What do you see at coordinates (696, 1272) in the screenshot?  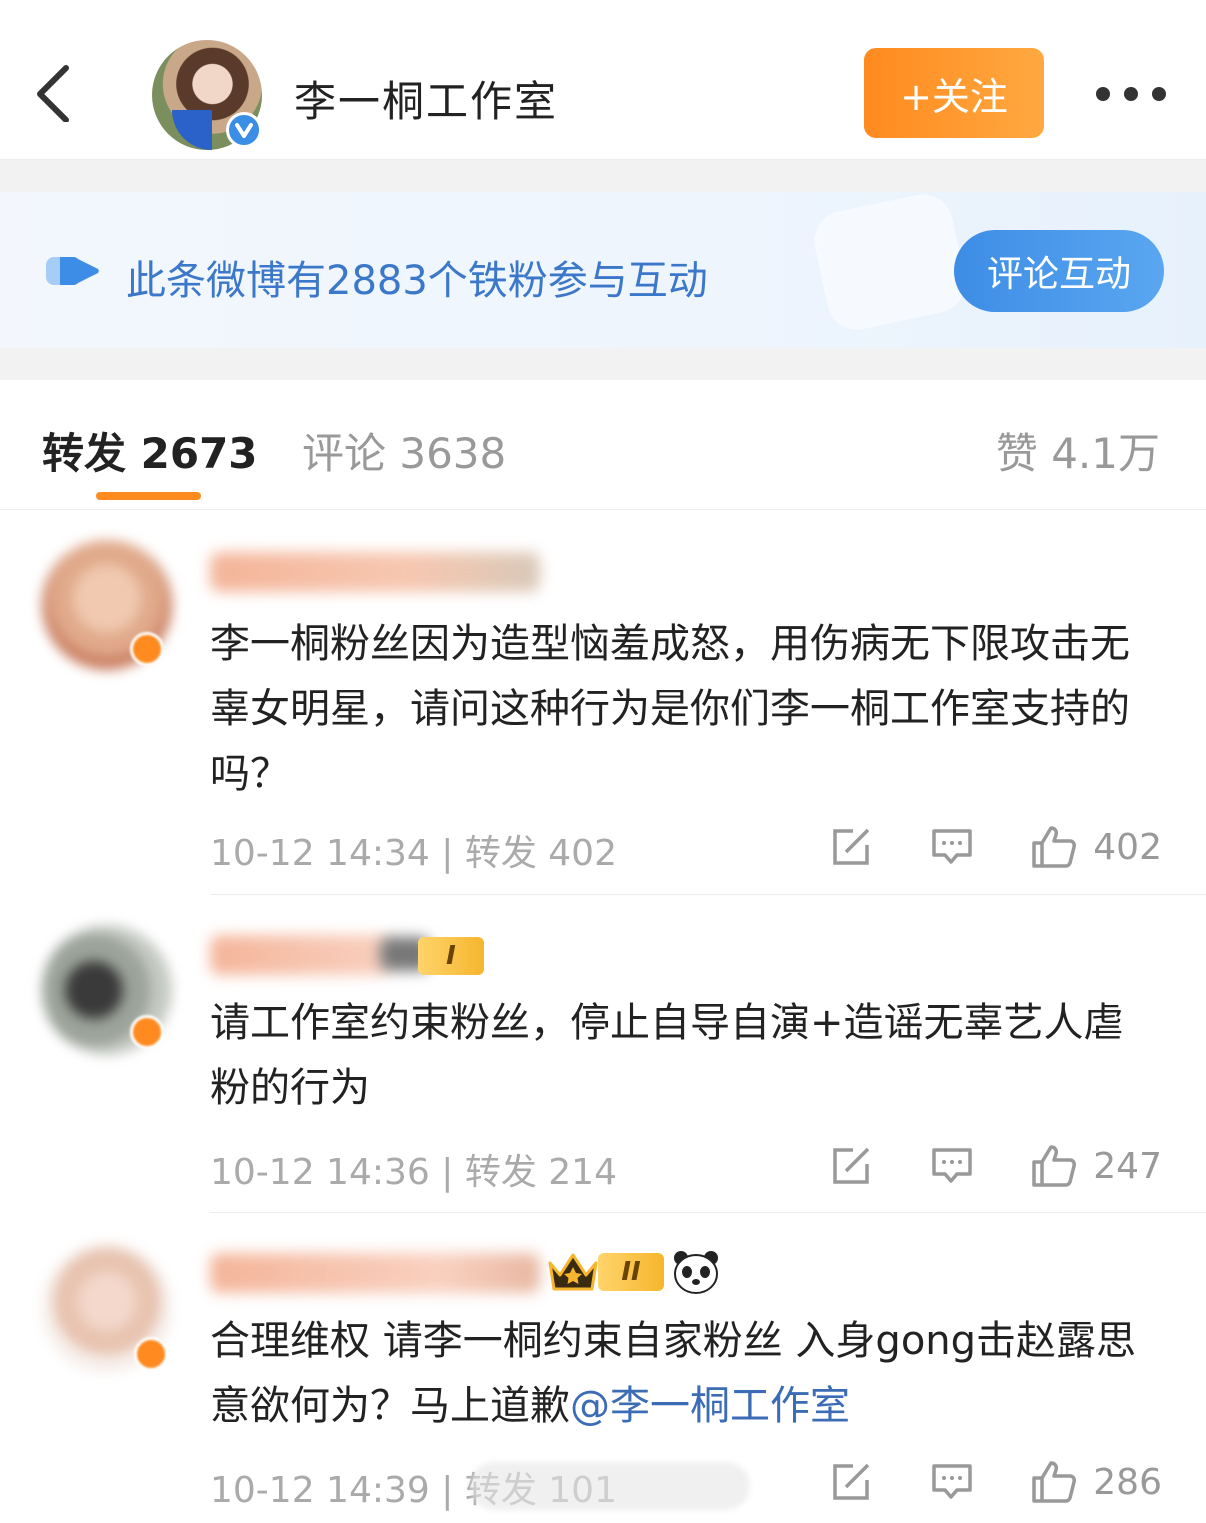 I see `panda-icon` at bounding box center [696, 1272].